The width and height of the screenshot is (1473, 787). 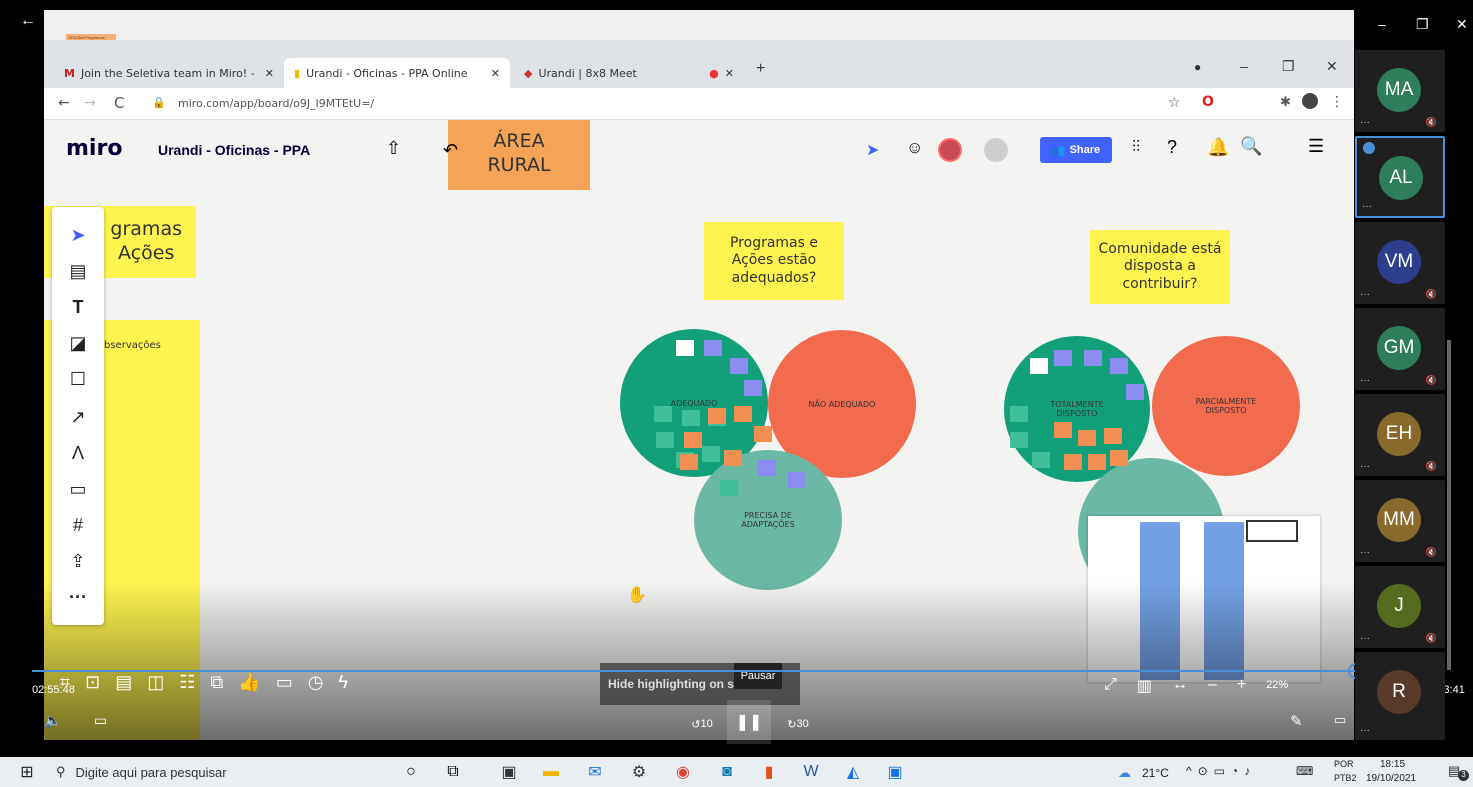 What do you see at coordinates (1124, 773) in the screenshot?
I see `weather-icon: ☁` at bounding box center [1124, 773].